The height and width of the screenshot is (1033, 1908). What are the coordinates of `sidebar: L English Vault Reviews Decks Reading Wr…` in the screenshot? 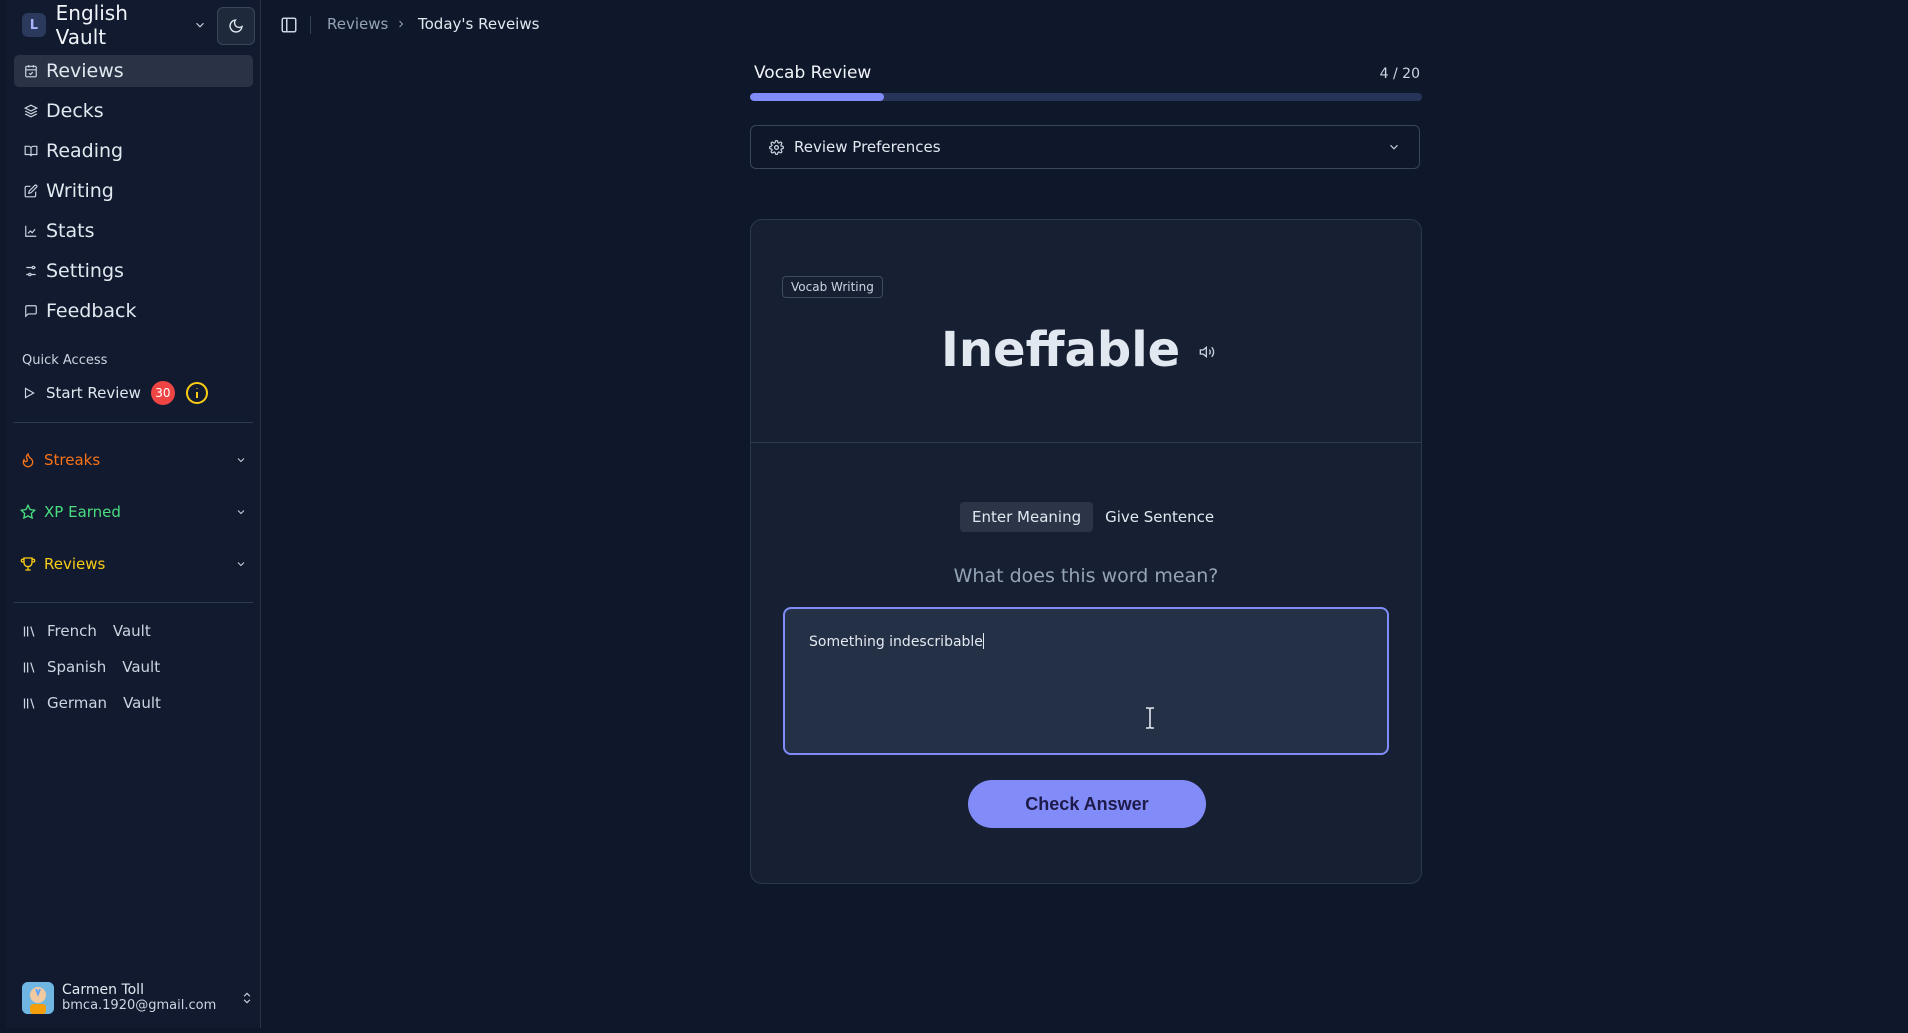 It's located at (133, 514).